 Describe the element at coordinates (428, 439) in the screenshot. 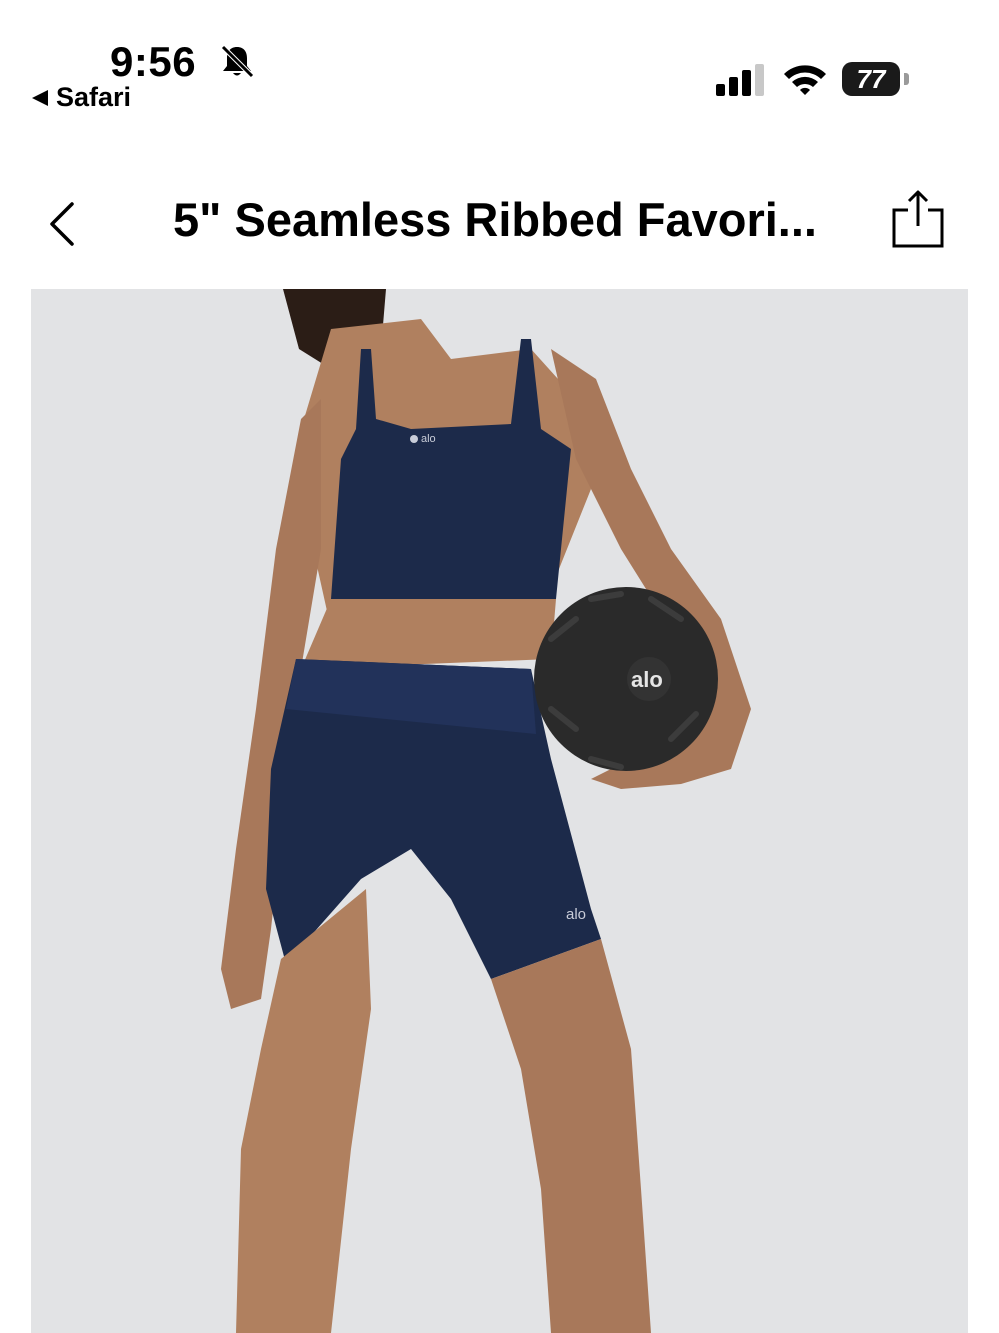

I see `top-logo-text: alo` at that location.